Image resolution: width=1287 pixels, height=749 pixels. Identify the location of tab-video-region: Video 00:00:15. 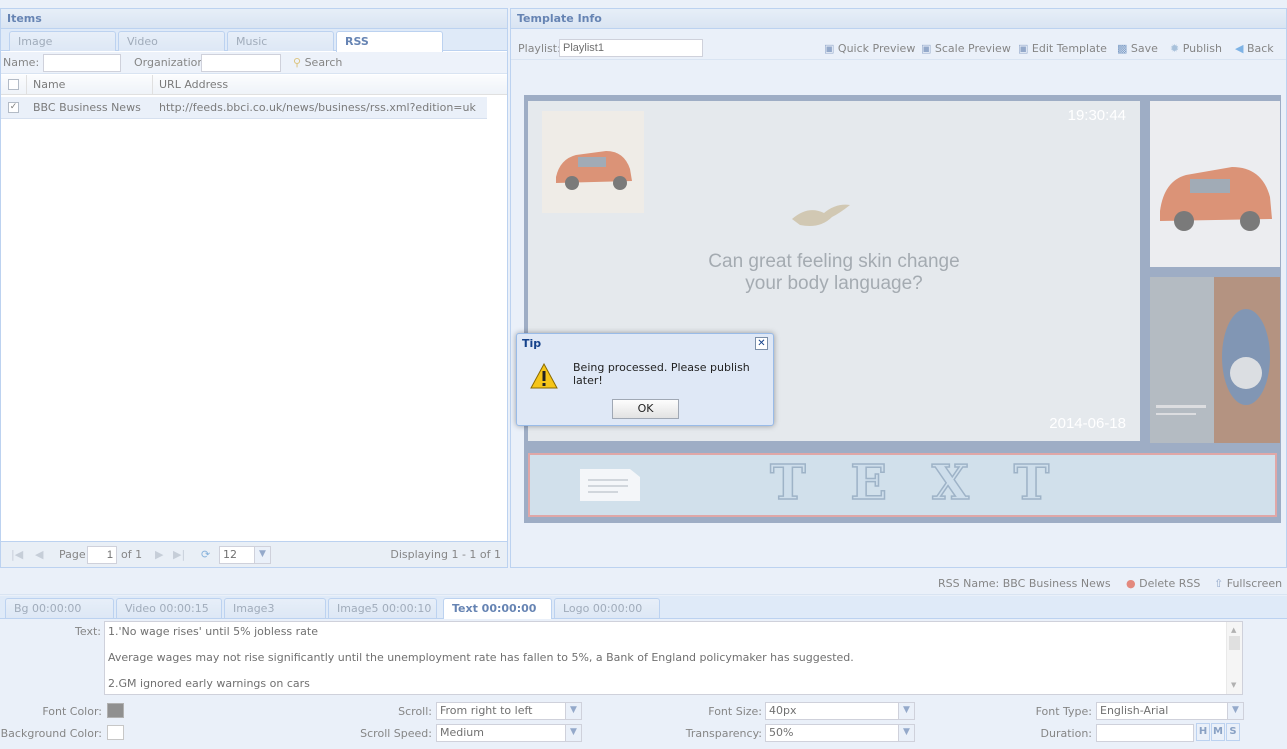
(169, 608).